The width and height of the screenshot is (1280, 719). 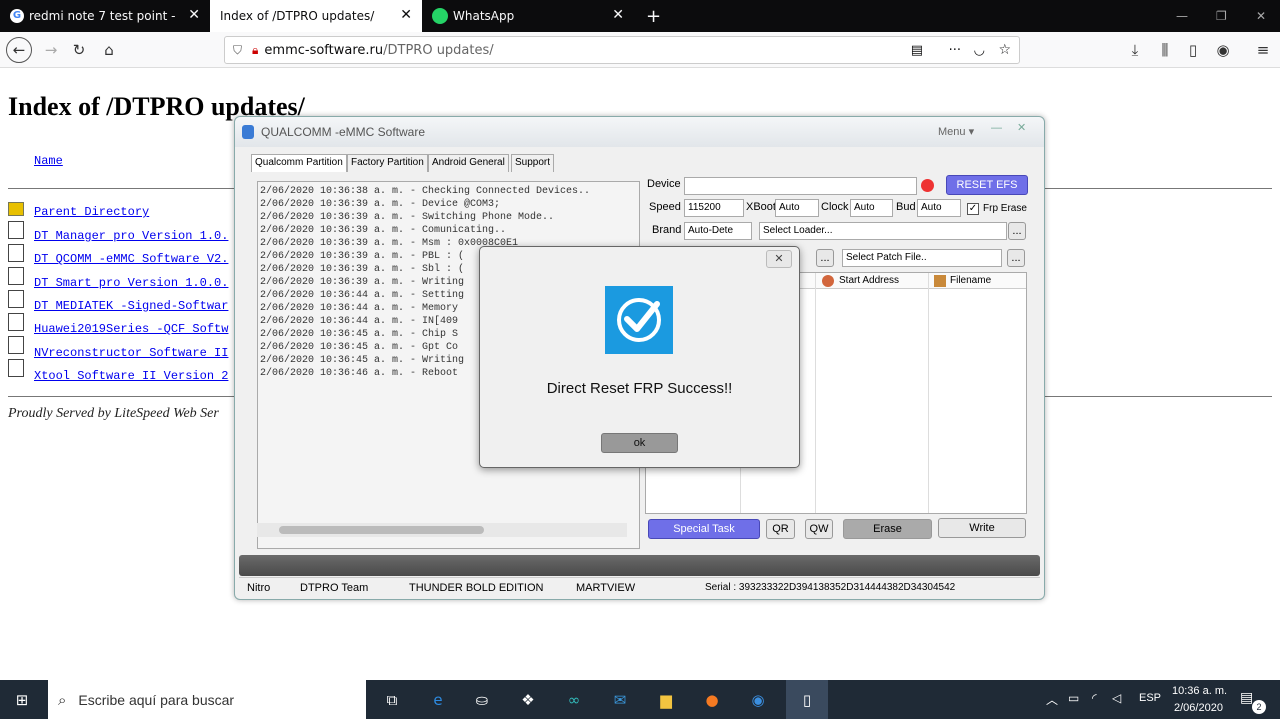 What do you see at coordinates (105, 16) in the screenshot?
I see `browser-tab-search: G redmi note 7 test point - Búsqu ✕` at bounding box center [105, 16].